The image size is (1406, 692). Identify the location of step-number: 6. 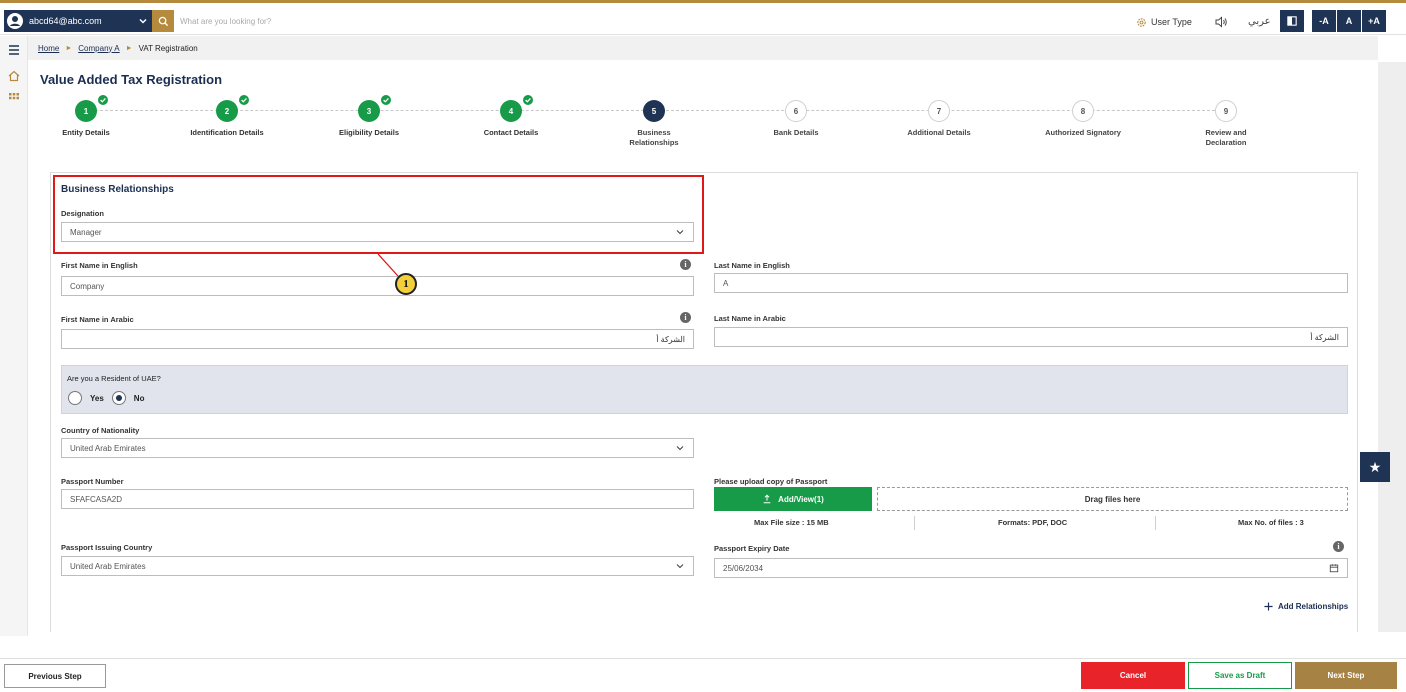
(796, 111).